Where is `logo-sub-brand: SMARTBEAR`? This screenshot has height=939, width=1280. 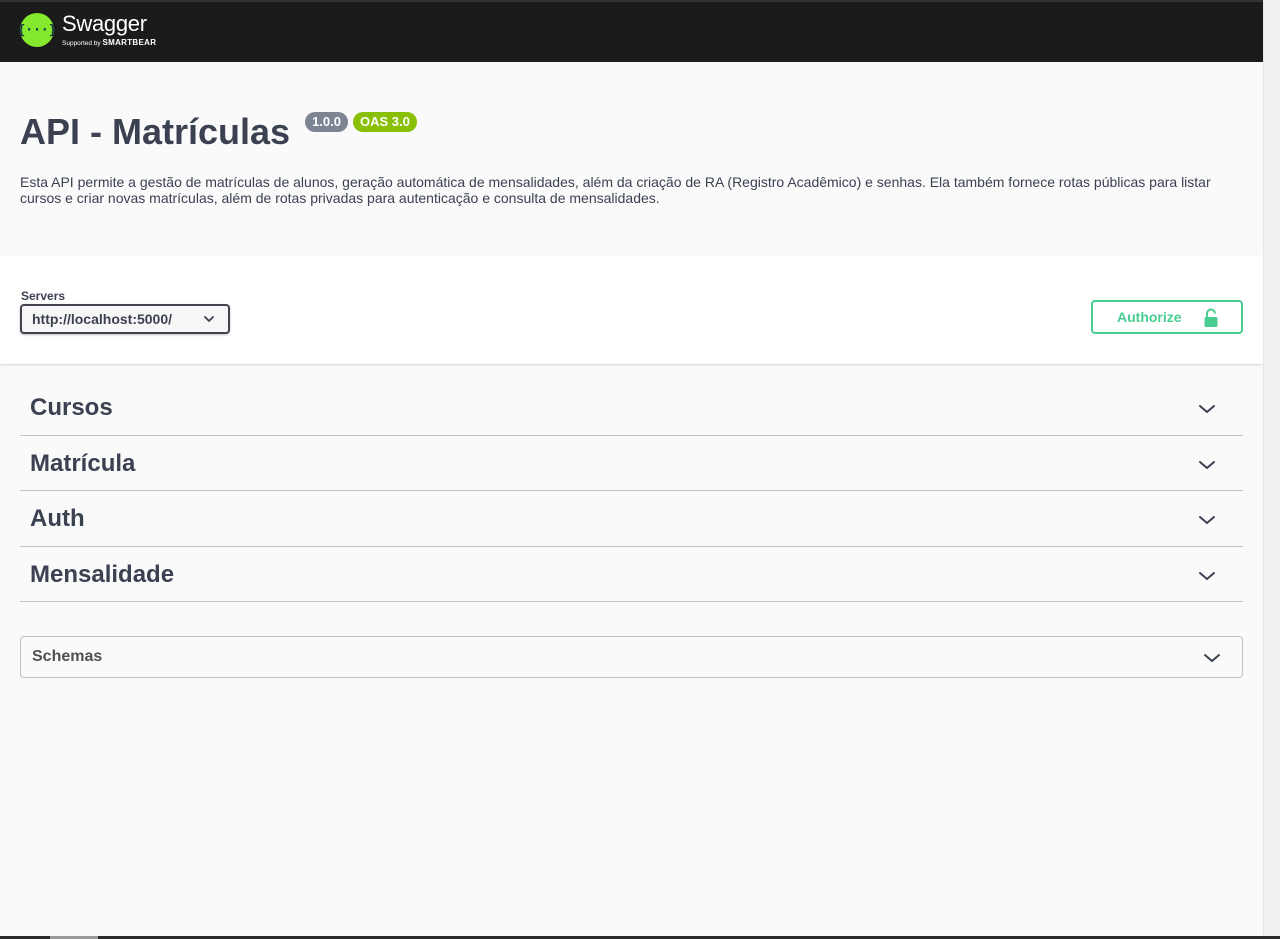
logo-sub-brand: SMARTBEAR is located at coordinates (129, 42).